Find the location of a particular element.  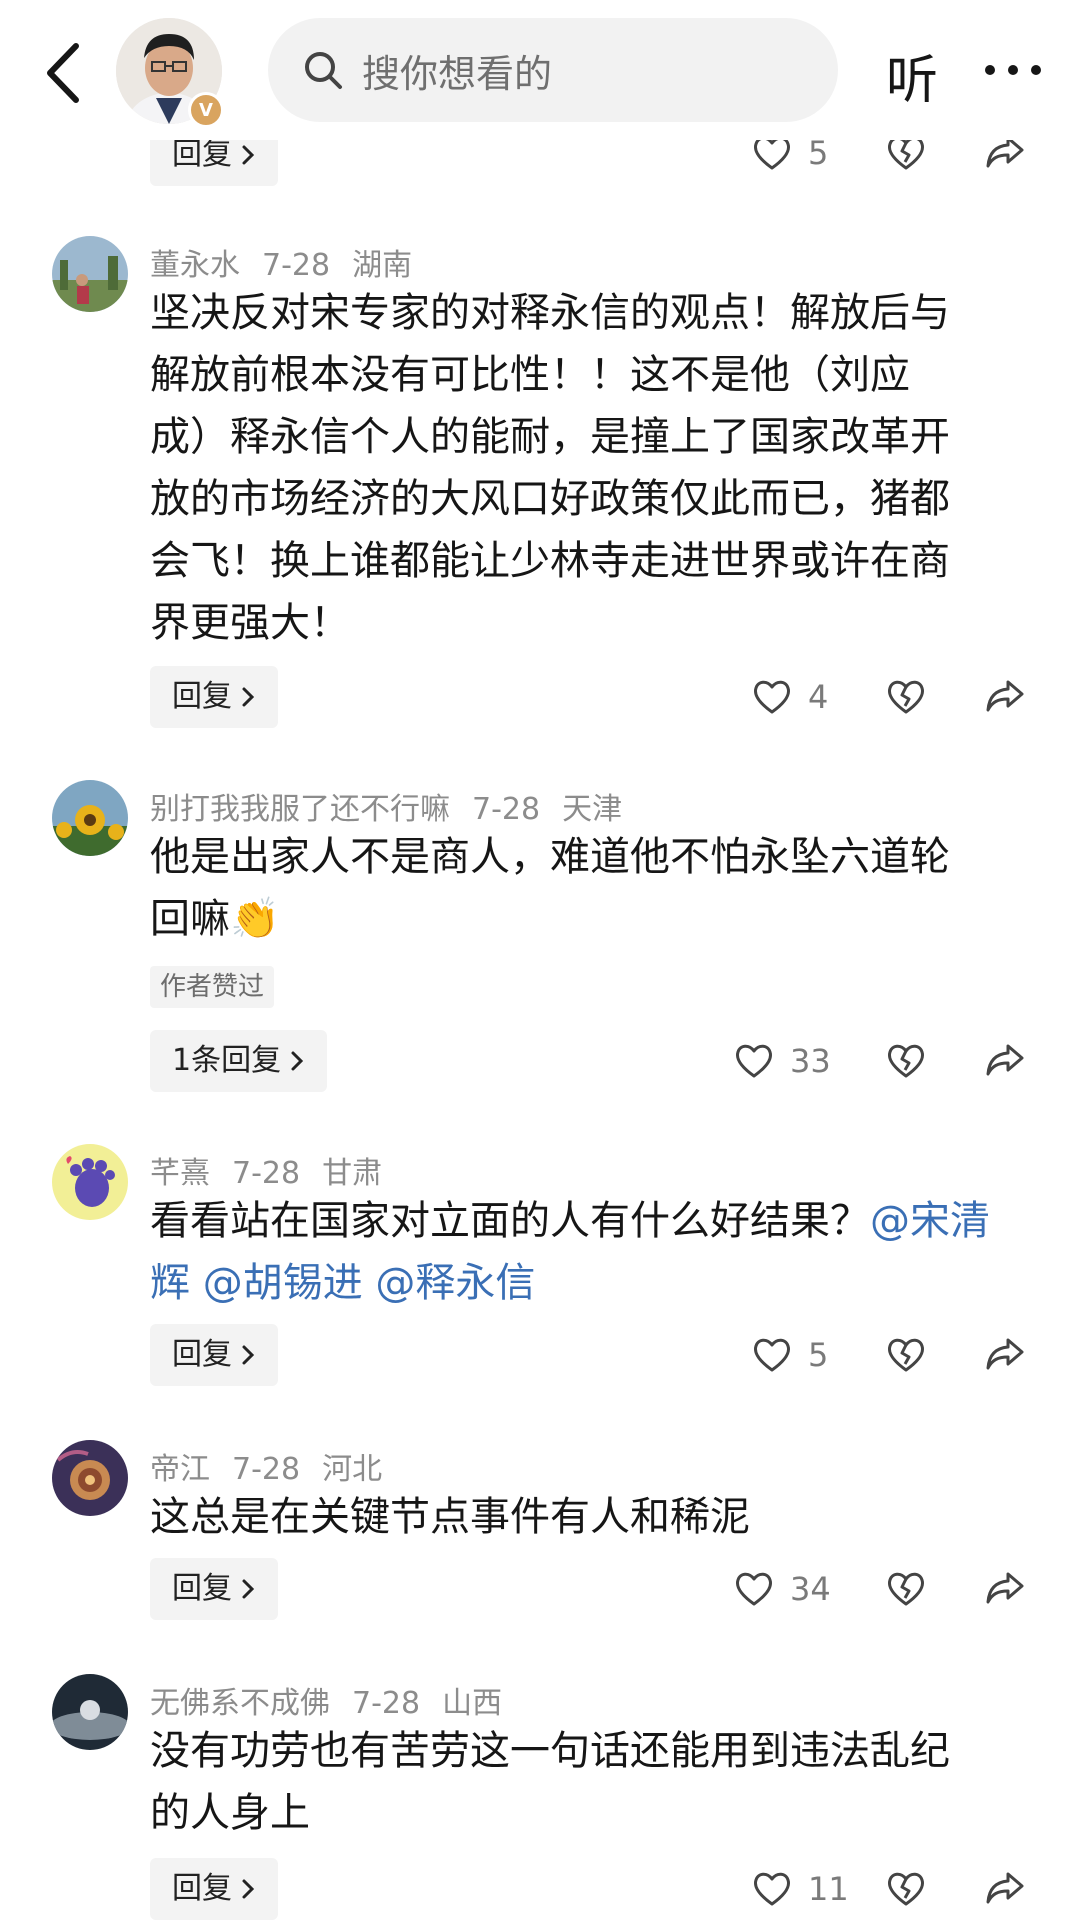

mention-link: @宋清 is located at coordinates (930, 1221).